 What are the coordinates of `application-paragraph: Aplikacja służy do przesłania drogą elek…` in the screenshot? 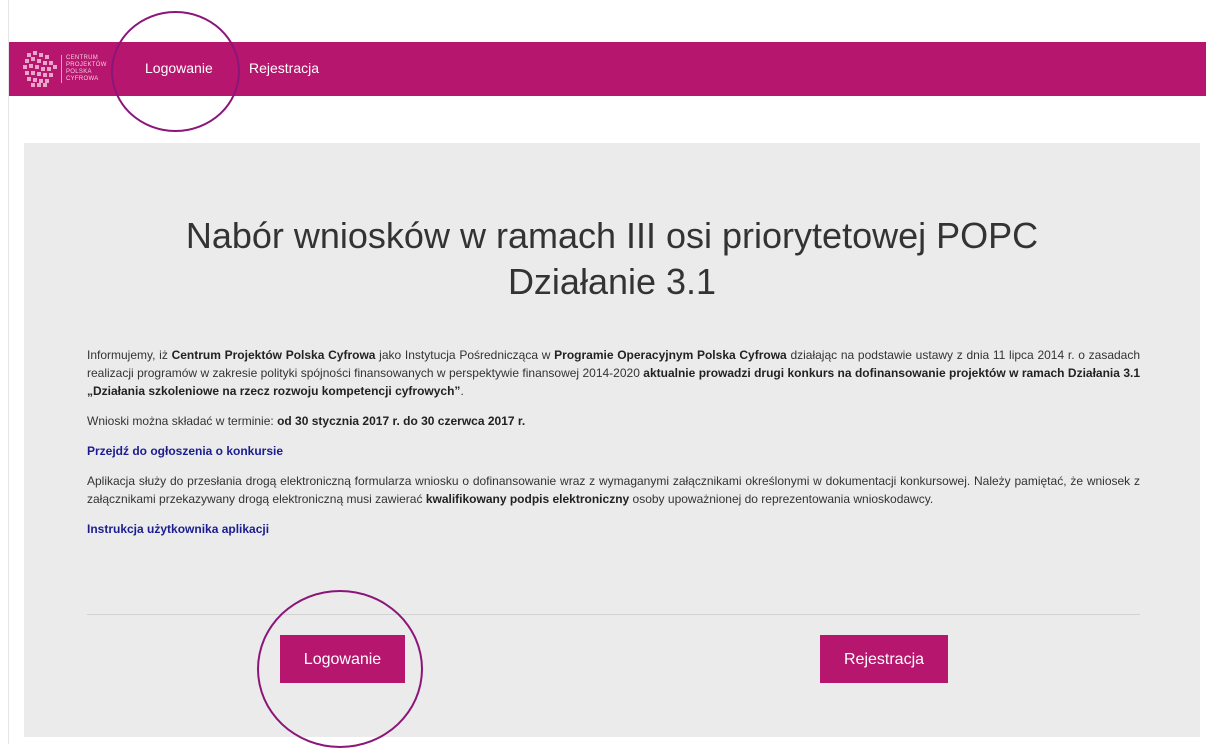 It's located at (613, 490).